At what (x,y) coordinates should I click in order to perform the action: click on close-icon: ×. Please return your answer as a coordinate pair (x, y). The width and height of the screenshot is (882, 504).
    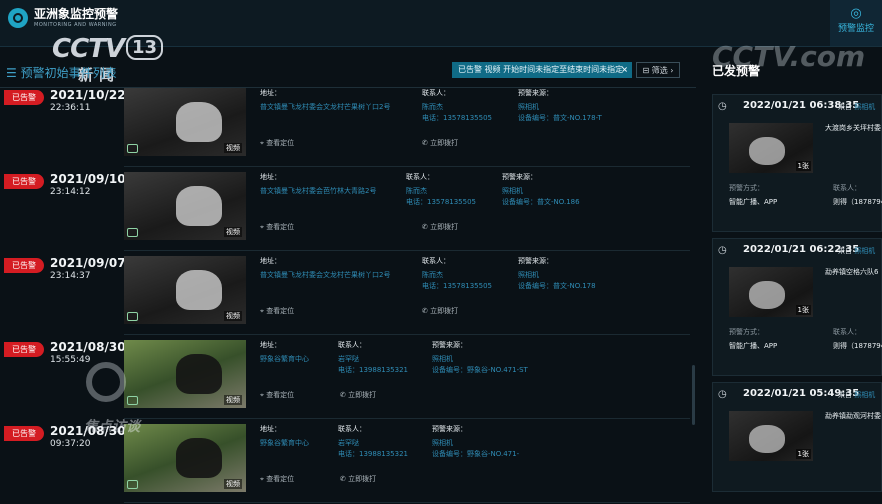
    Looking at the image, I should click on (624, 70).